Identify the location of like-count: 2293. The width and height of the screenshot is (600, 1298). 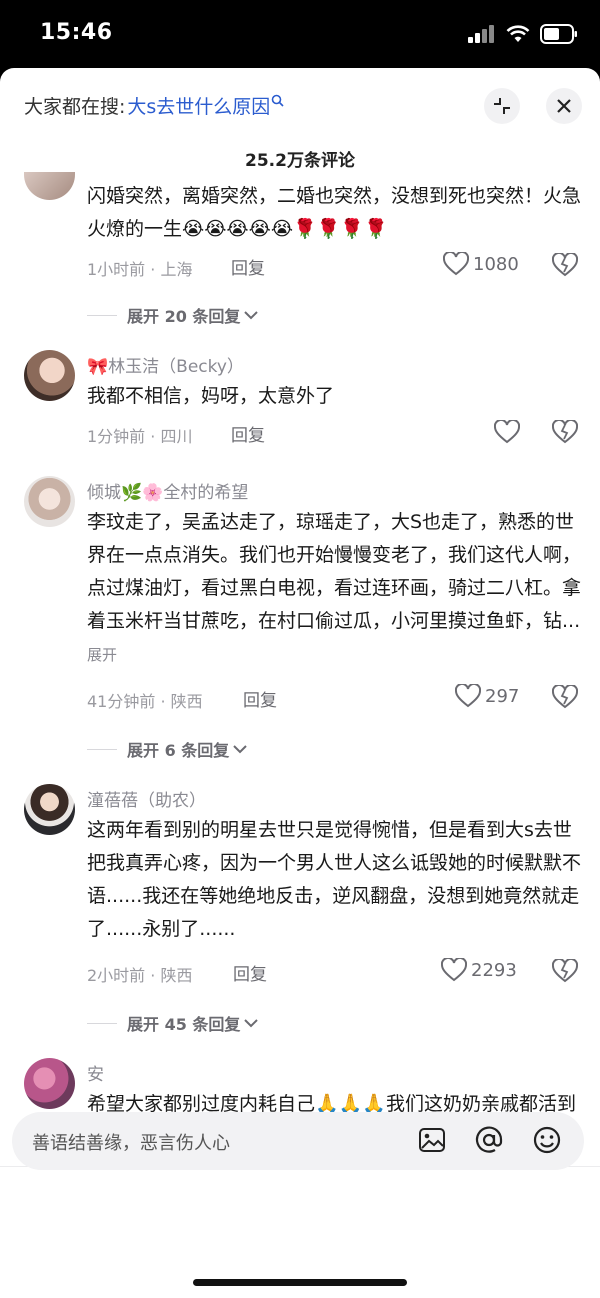
(494, 970).